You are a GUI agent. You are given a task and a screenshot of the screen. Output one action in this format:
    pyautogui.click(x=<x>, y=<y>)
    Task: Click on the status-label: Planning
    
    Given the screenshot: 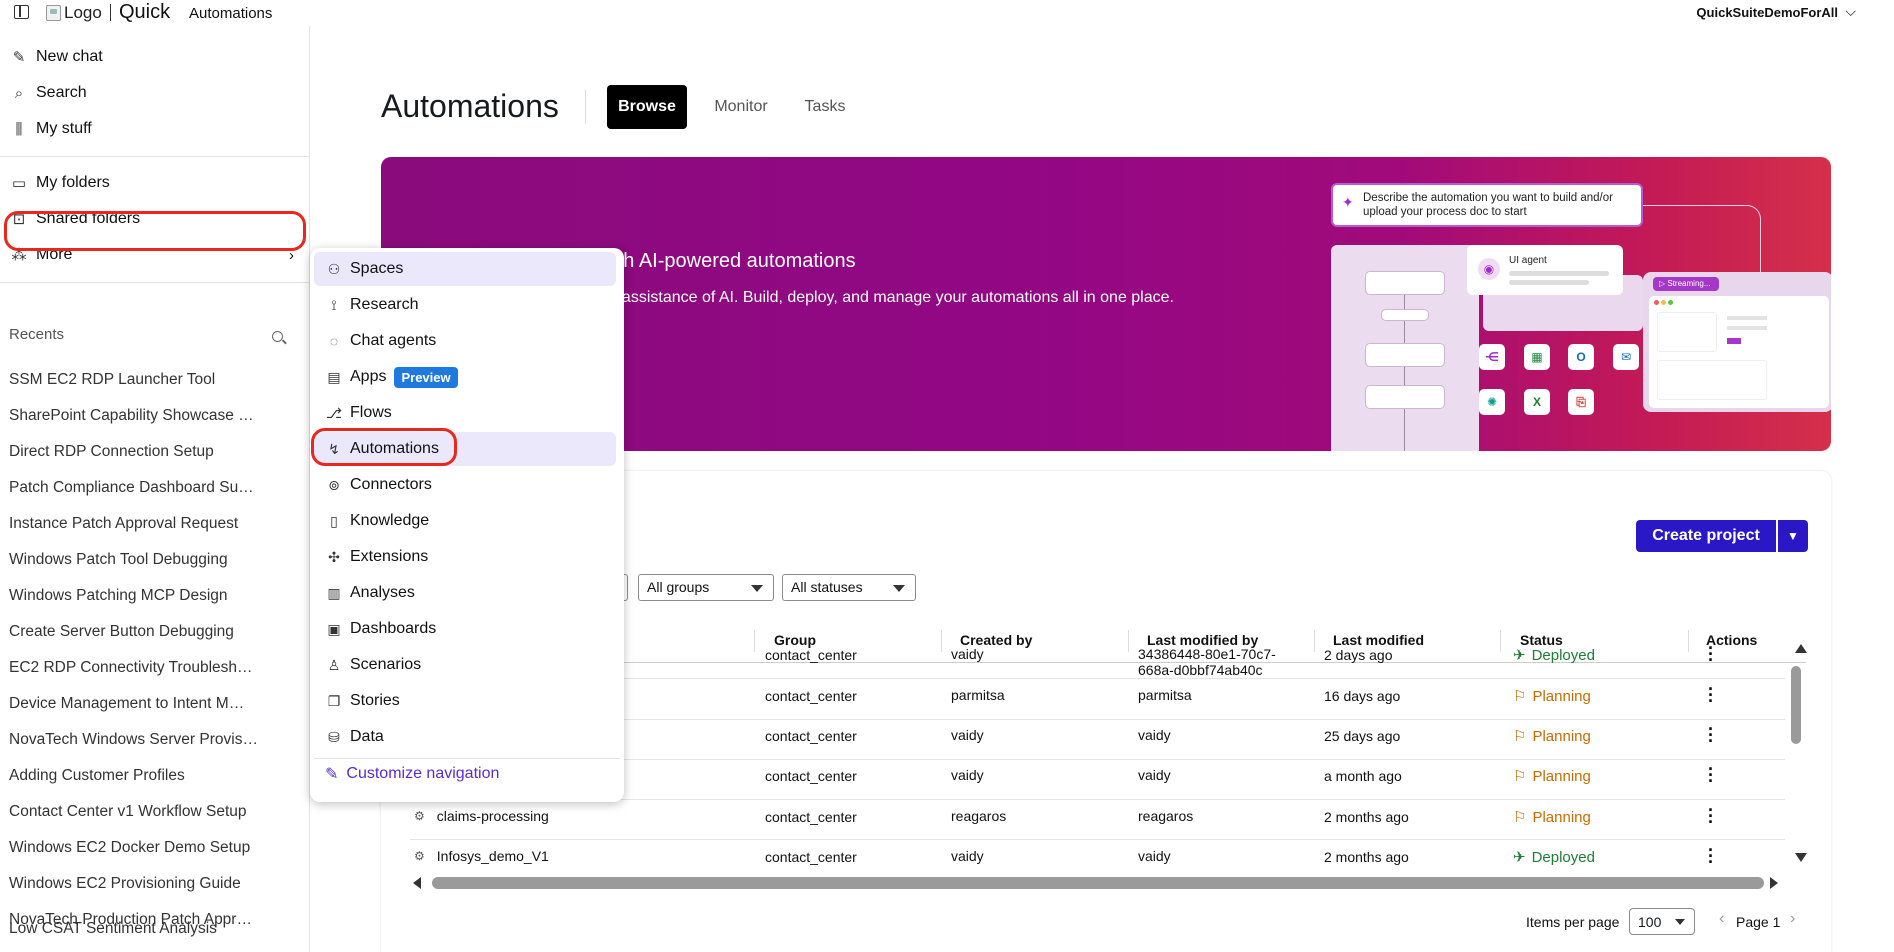 What is the action you would take?
    pyautogui.click(x=1561, y=696)
    